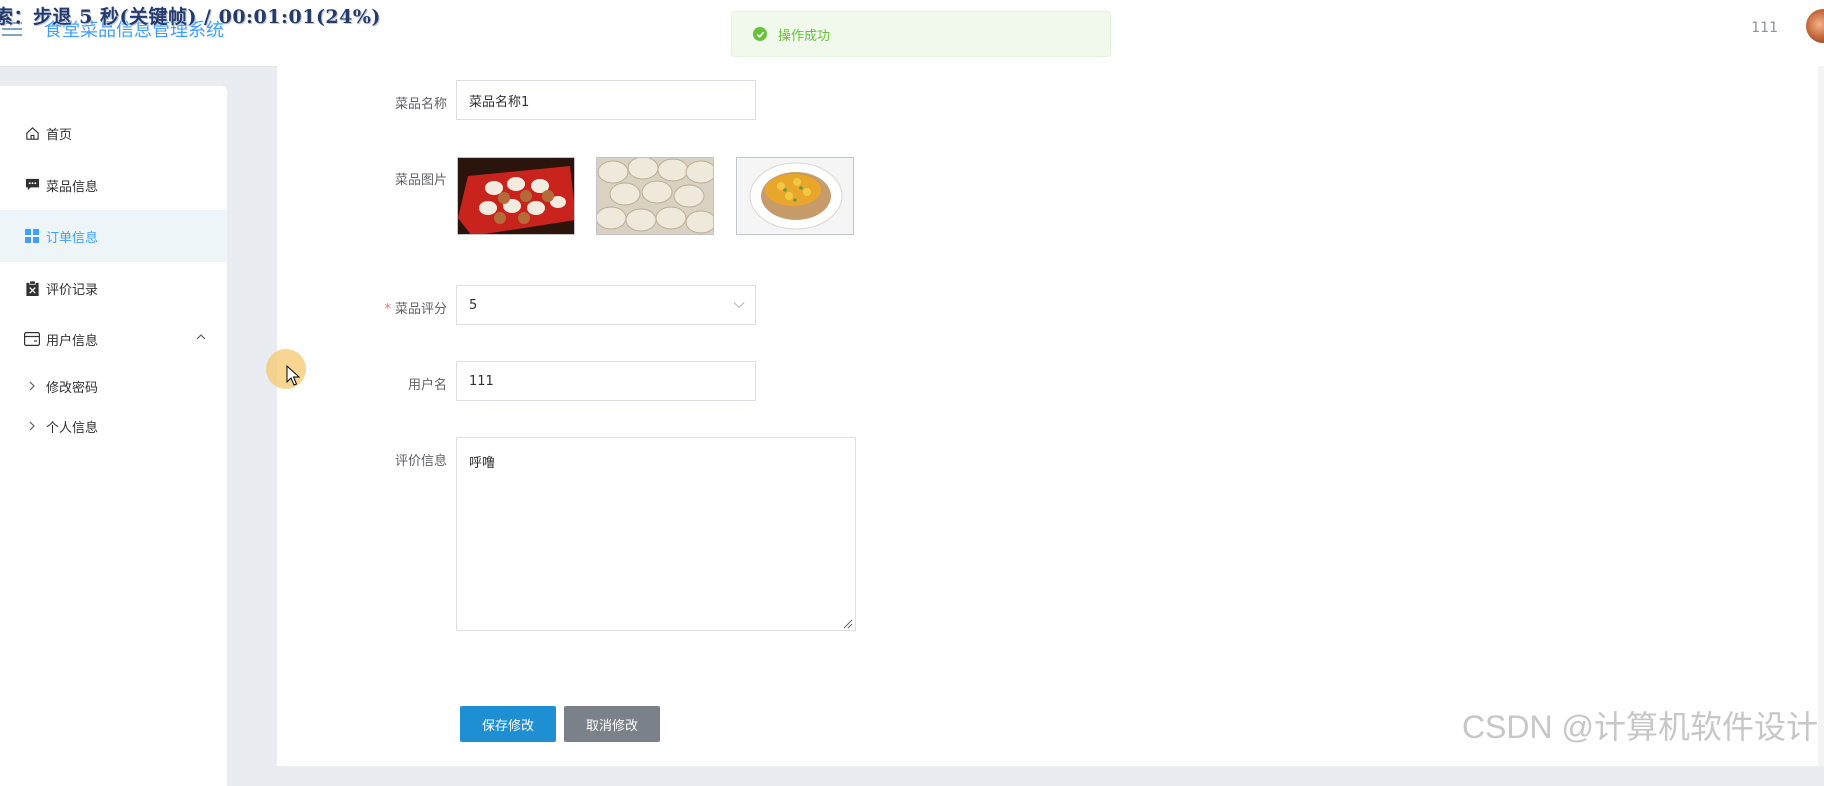  What do you see at coordinates (1764, 28) in the screenshot?
I see `header-username: 111` at bounding box center [1764, 28].